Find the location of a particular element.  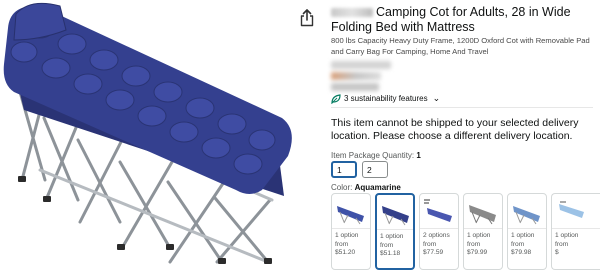

color-selected: Aquamarine is located at coordinates (377, 187).